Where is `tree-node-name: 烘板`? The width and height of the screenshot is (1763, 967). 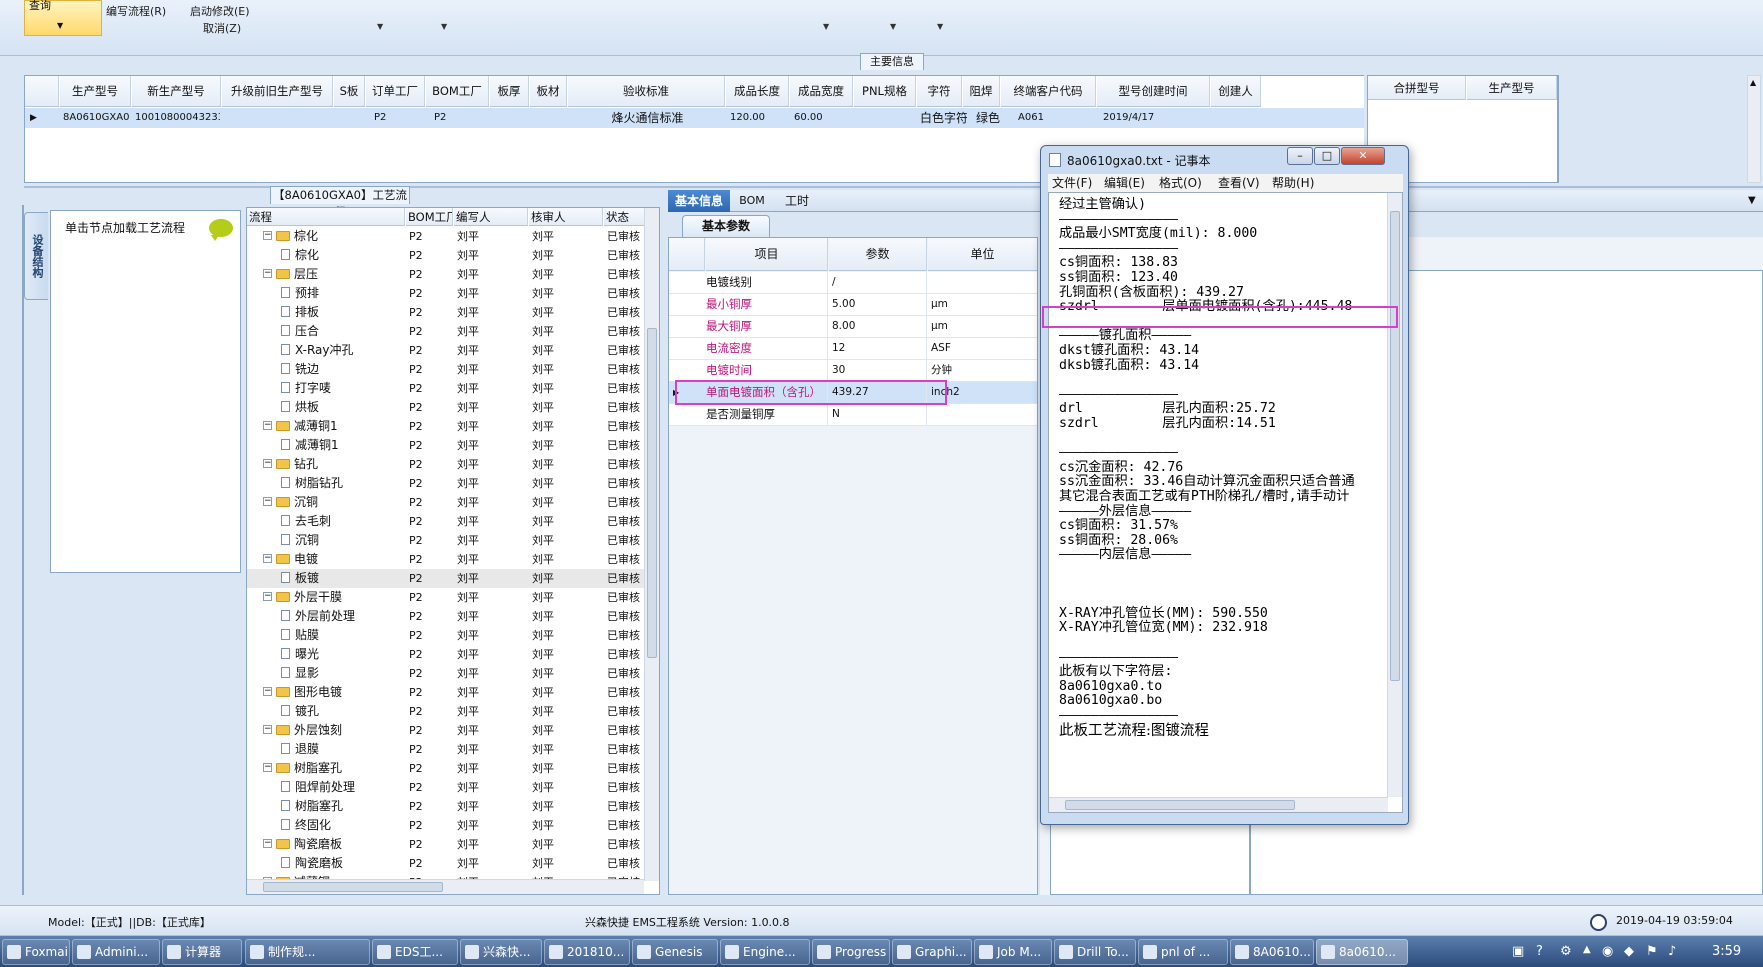 tree-node-name: 烘板 is located at coordinates (342, 407).